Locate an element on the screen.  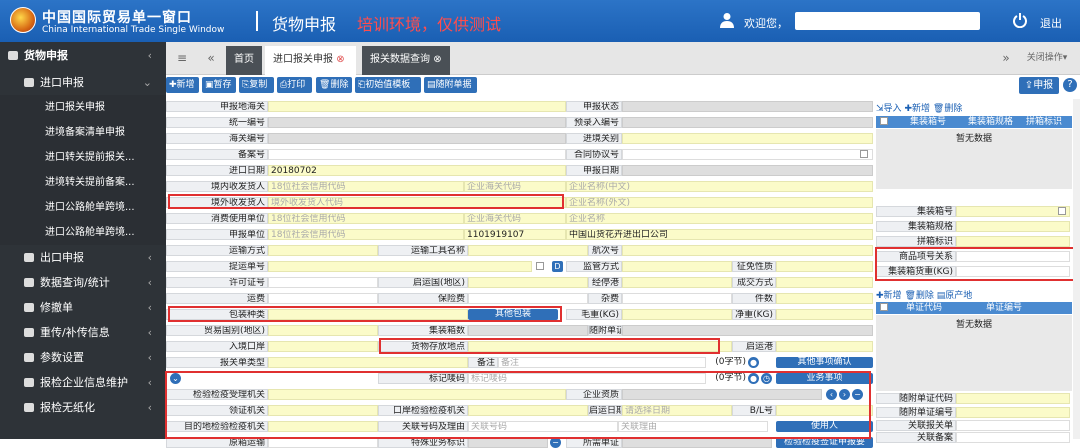
tab-home: 首页 is located at coordinates (244, 60).